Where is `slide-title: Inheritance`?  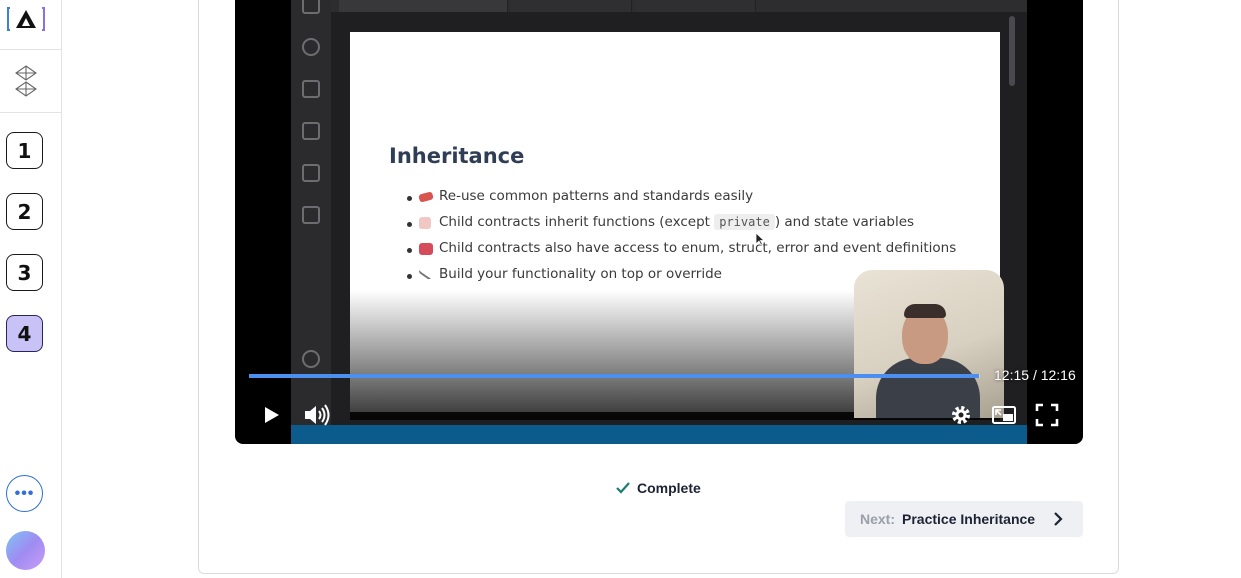
slide-title: Inheritance is located at coordinates (457, 156).